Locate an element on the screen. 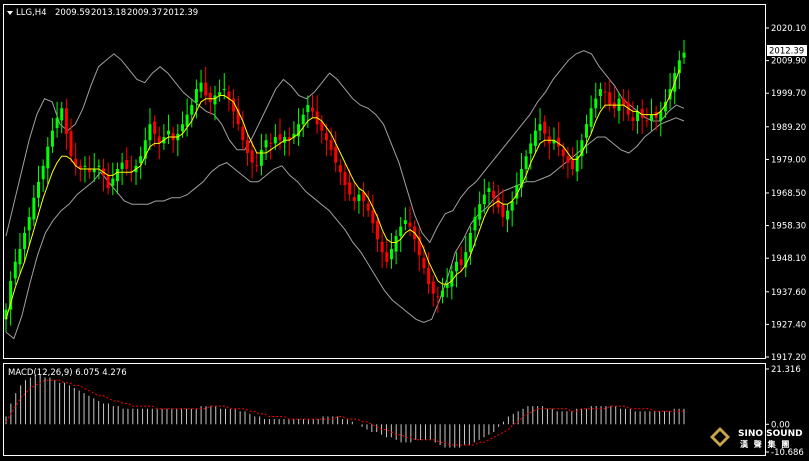 The width and height of the screenshot is (809, 461). logo-chinese: 漢 聲 集 團 is located at coordinates (765, 444).